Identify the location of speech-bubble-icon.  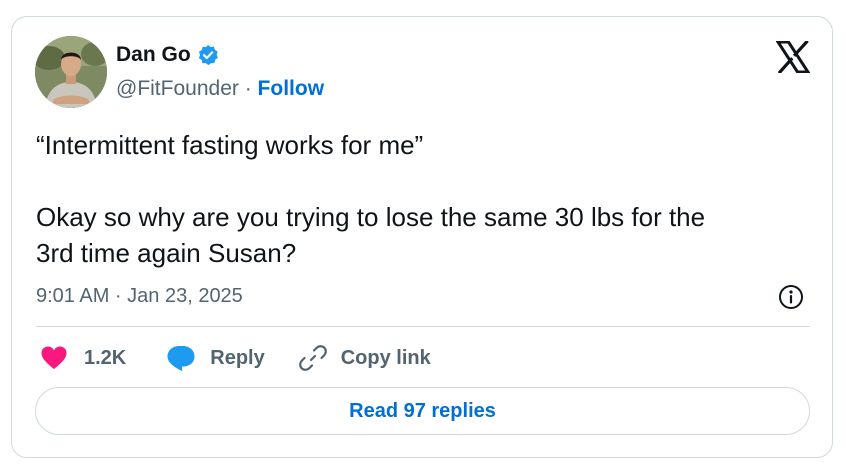
(181, 358).